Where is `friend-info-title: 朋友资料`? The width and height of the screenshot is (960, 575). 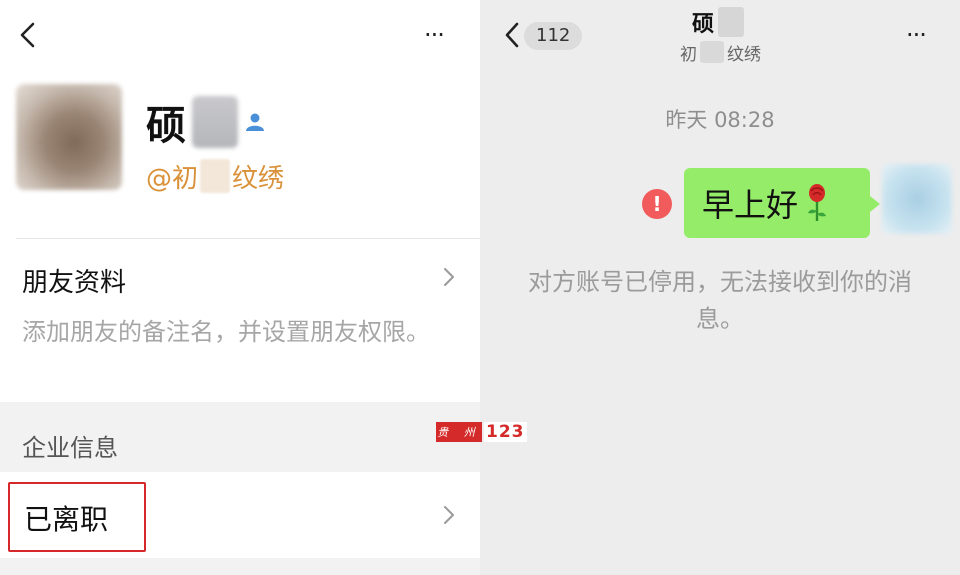
friend-info-title: 朋友资料 is located at coordinates (74, 283).